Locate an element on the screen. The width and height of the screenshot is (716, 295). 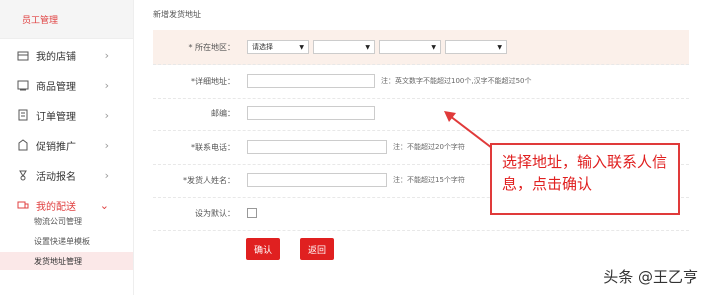
address-row: *详细地址： 注：英文数字不能超过100个,汉字不能超过50个 is located at coordinates (421, 81).